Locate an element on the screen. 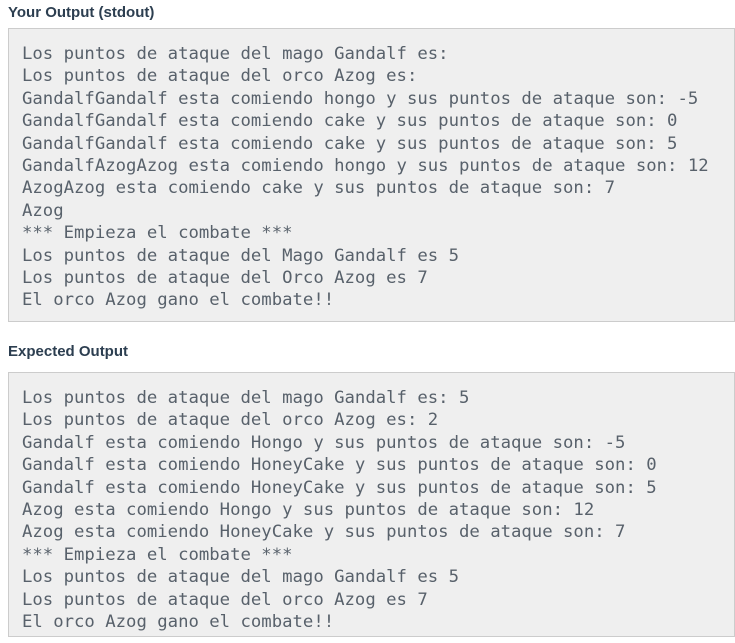 This screenshot has width=735, height=643. sections-stdout-line: Los puntos de ataque del Orco Azog es 7 is located at coordinates (225, 278).